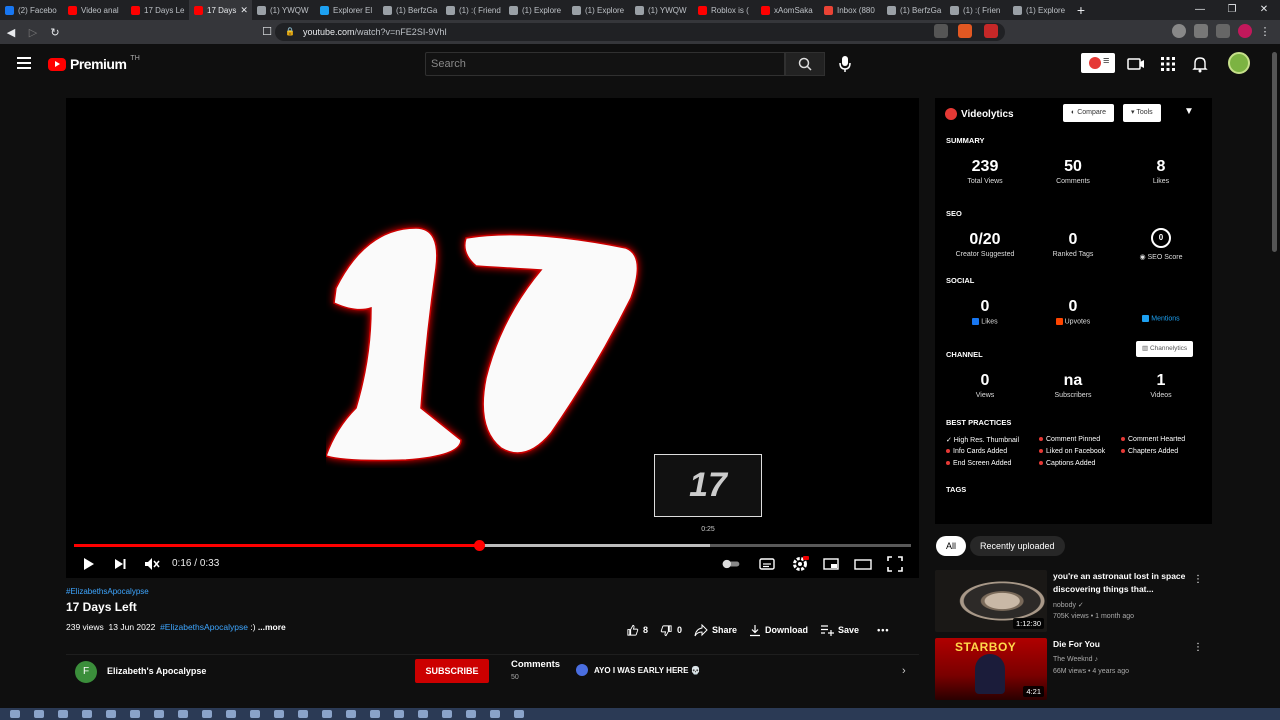 This screenshot has width=1280, height=720. What do you see at coordinates (1275, 376) in the screenshot?
I see `page-scrollbar` at bounding box center [1275, 376].